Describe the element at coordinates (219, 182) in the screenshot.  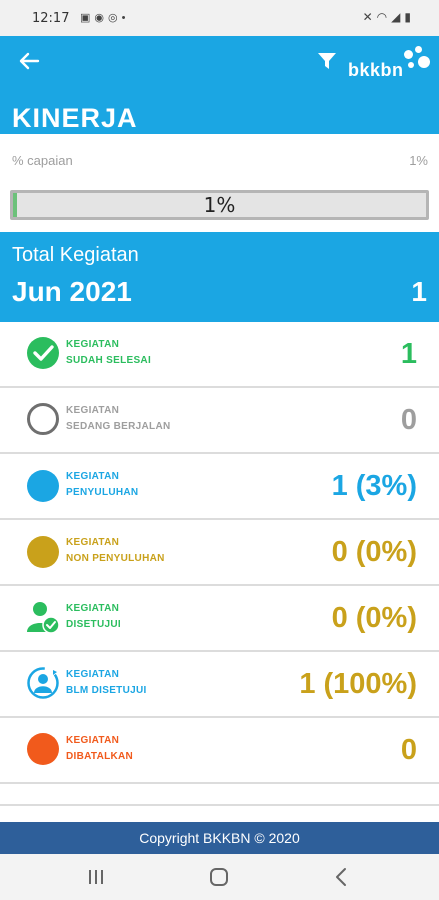
I see `progress-section: % capaian 1% 1%` at that location.